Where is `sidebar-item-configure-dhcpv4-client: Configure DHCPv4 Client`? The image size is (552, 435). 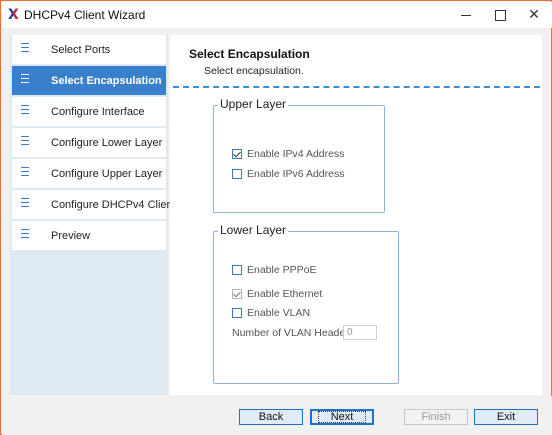
sidebar-item-configure-dhcpv4-client: Configure DHCPv4 Client is located at coordinates (94, 205).